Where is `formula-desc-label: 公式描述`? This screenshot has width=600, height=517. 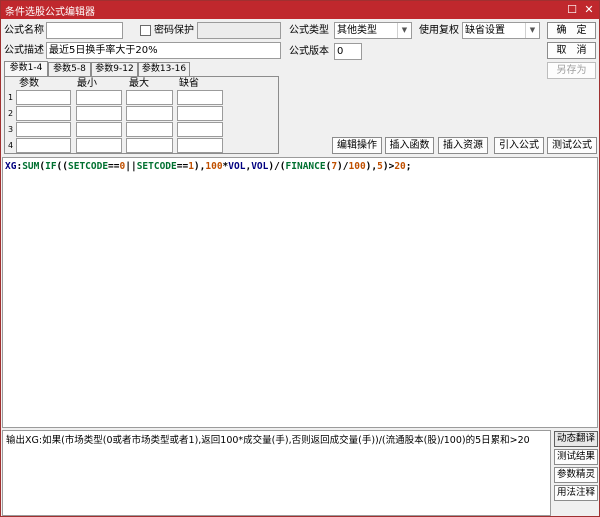 formula-desc-label: 公式描述 is located at coordinates (24, 50).